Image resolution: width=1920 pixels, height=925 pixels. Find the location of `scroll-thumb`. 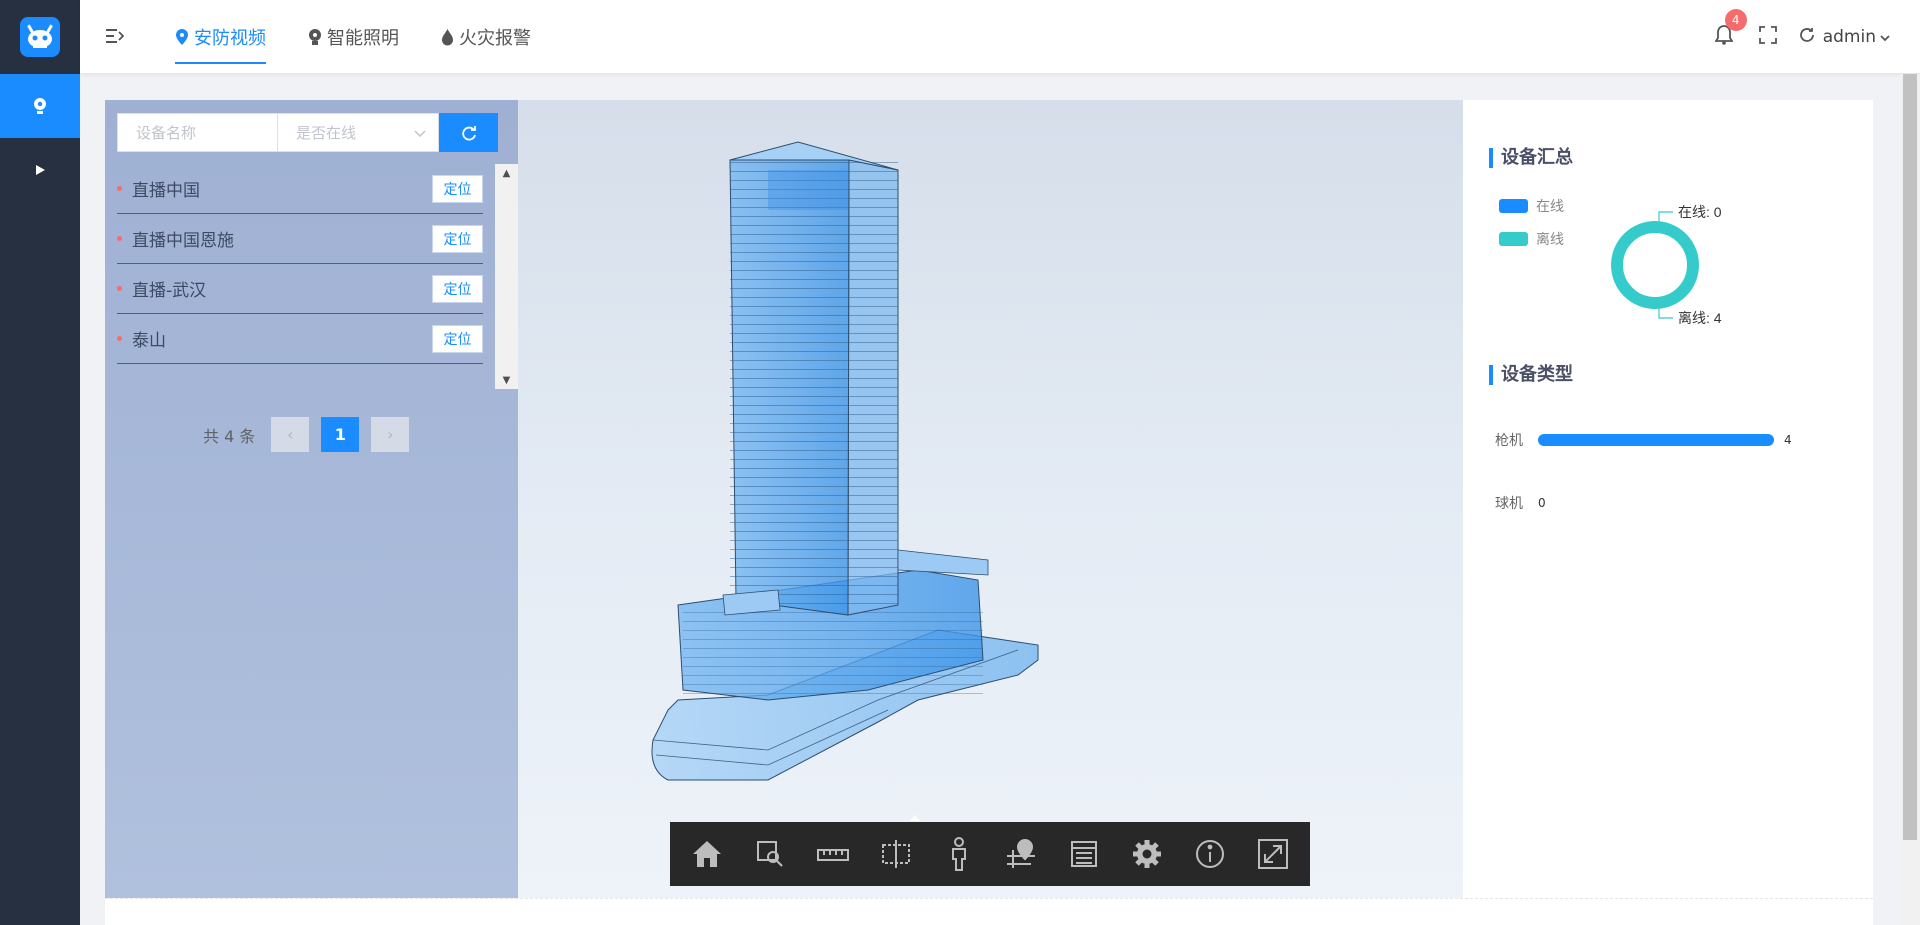

scroll-thumb is located at coordinates (506, 277).